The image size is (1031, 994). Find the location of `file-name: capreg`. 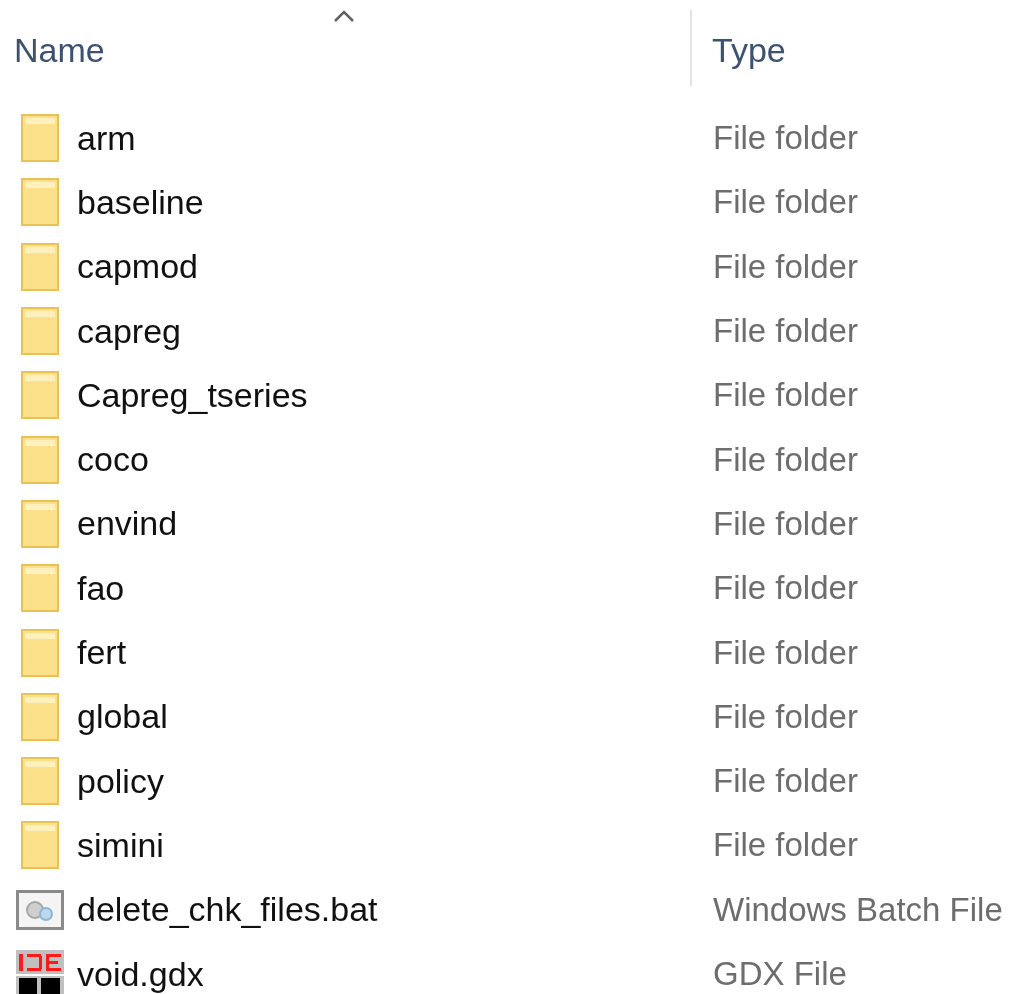

file-name: capreg is located at coordinates (129, 331).